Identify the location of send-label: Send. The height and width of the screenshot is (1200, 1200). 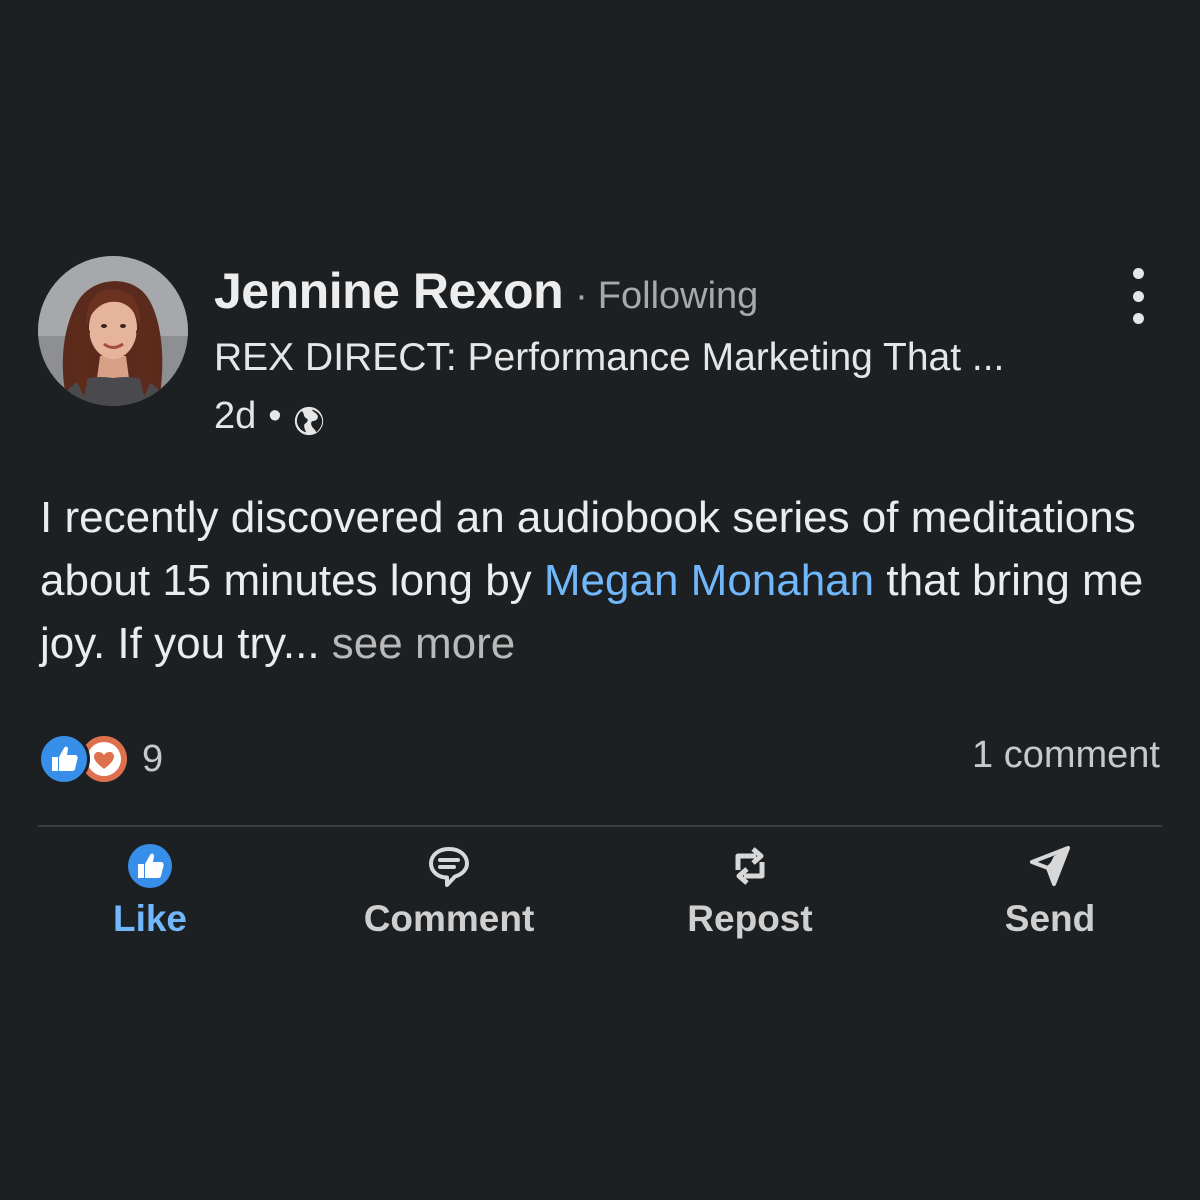
(1050, 918).